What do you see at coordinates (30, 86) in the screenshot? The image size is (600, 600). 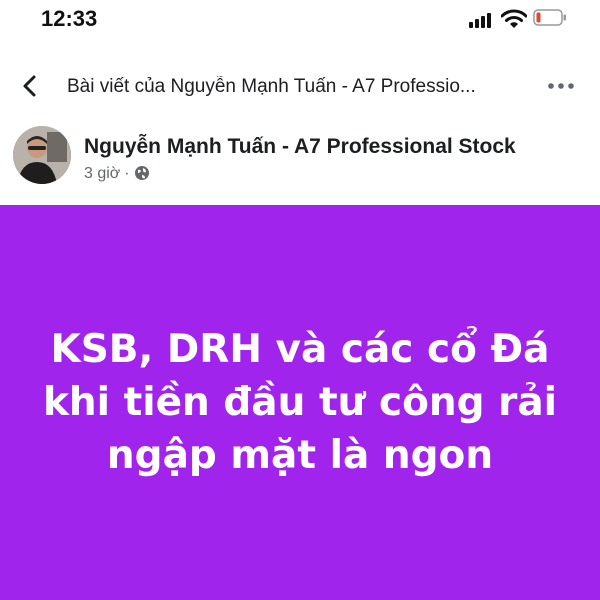 I see `chevron-left-icon` at bounding box center [30, 86].